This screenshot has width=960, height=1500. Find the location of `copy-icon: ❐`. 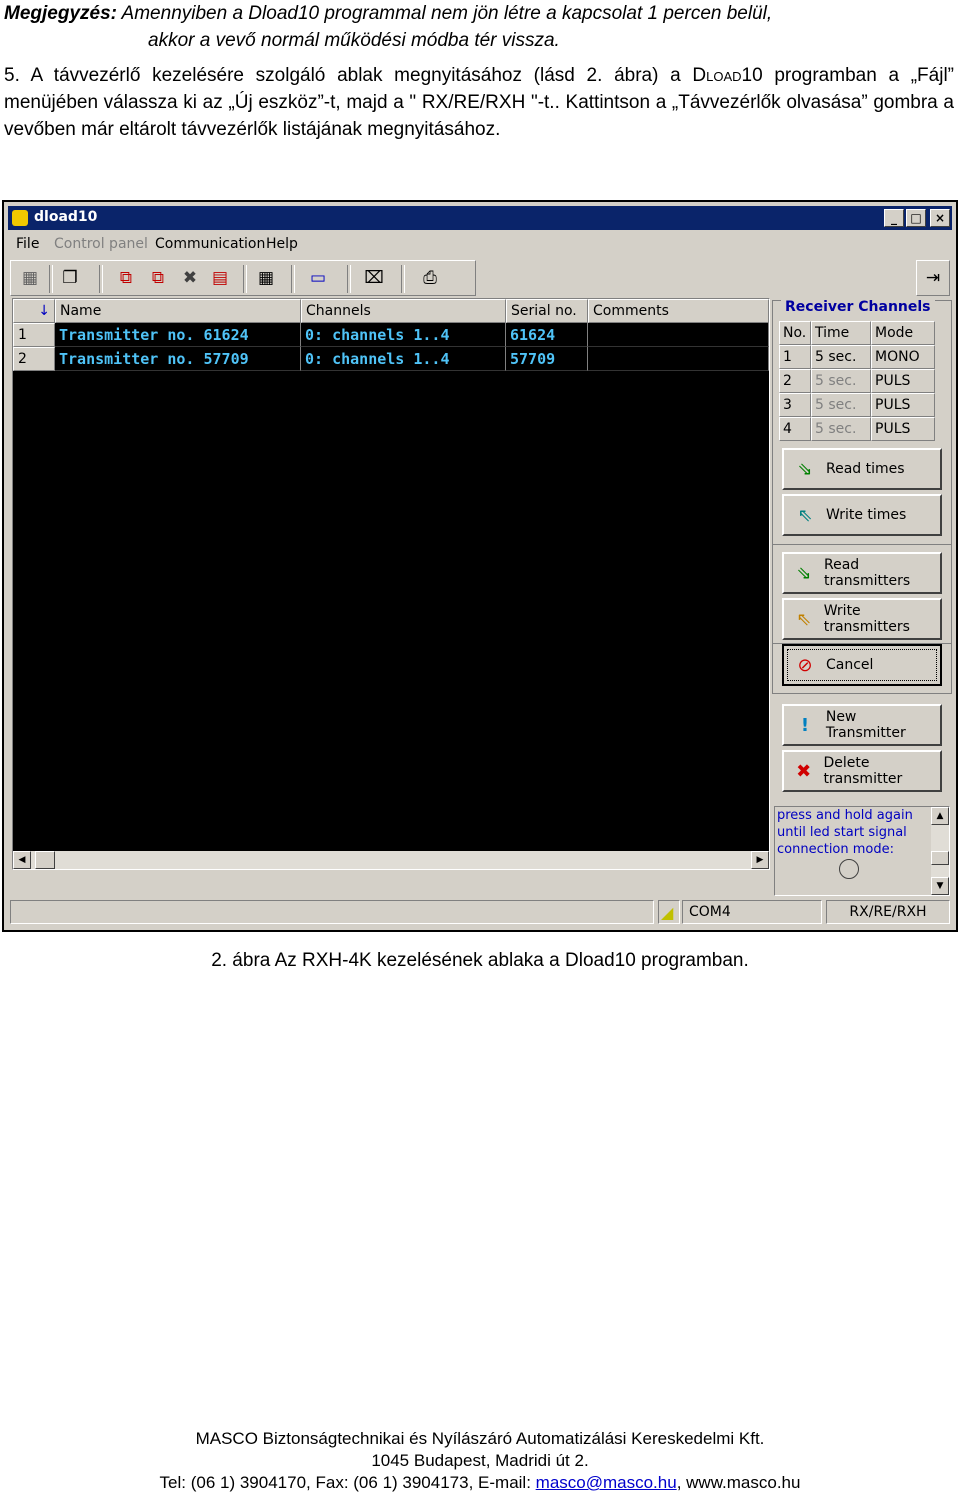

copy-icon: ❐ is located at coordinates (70, 278).